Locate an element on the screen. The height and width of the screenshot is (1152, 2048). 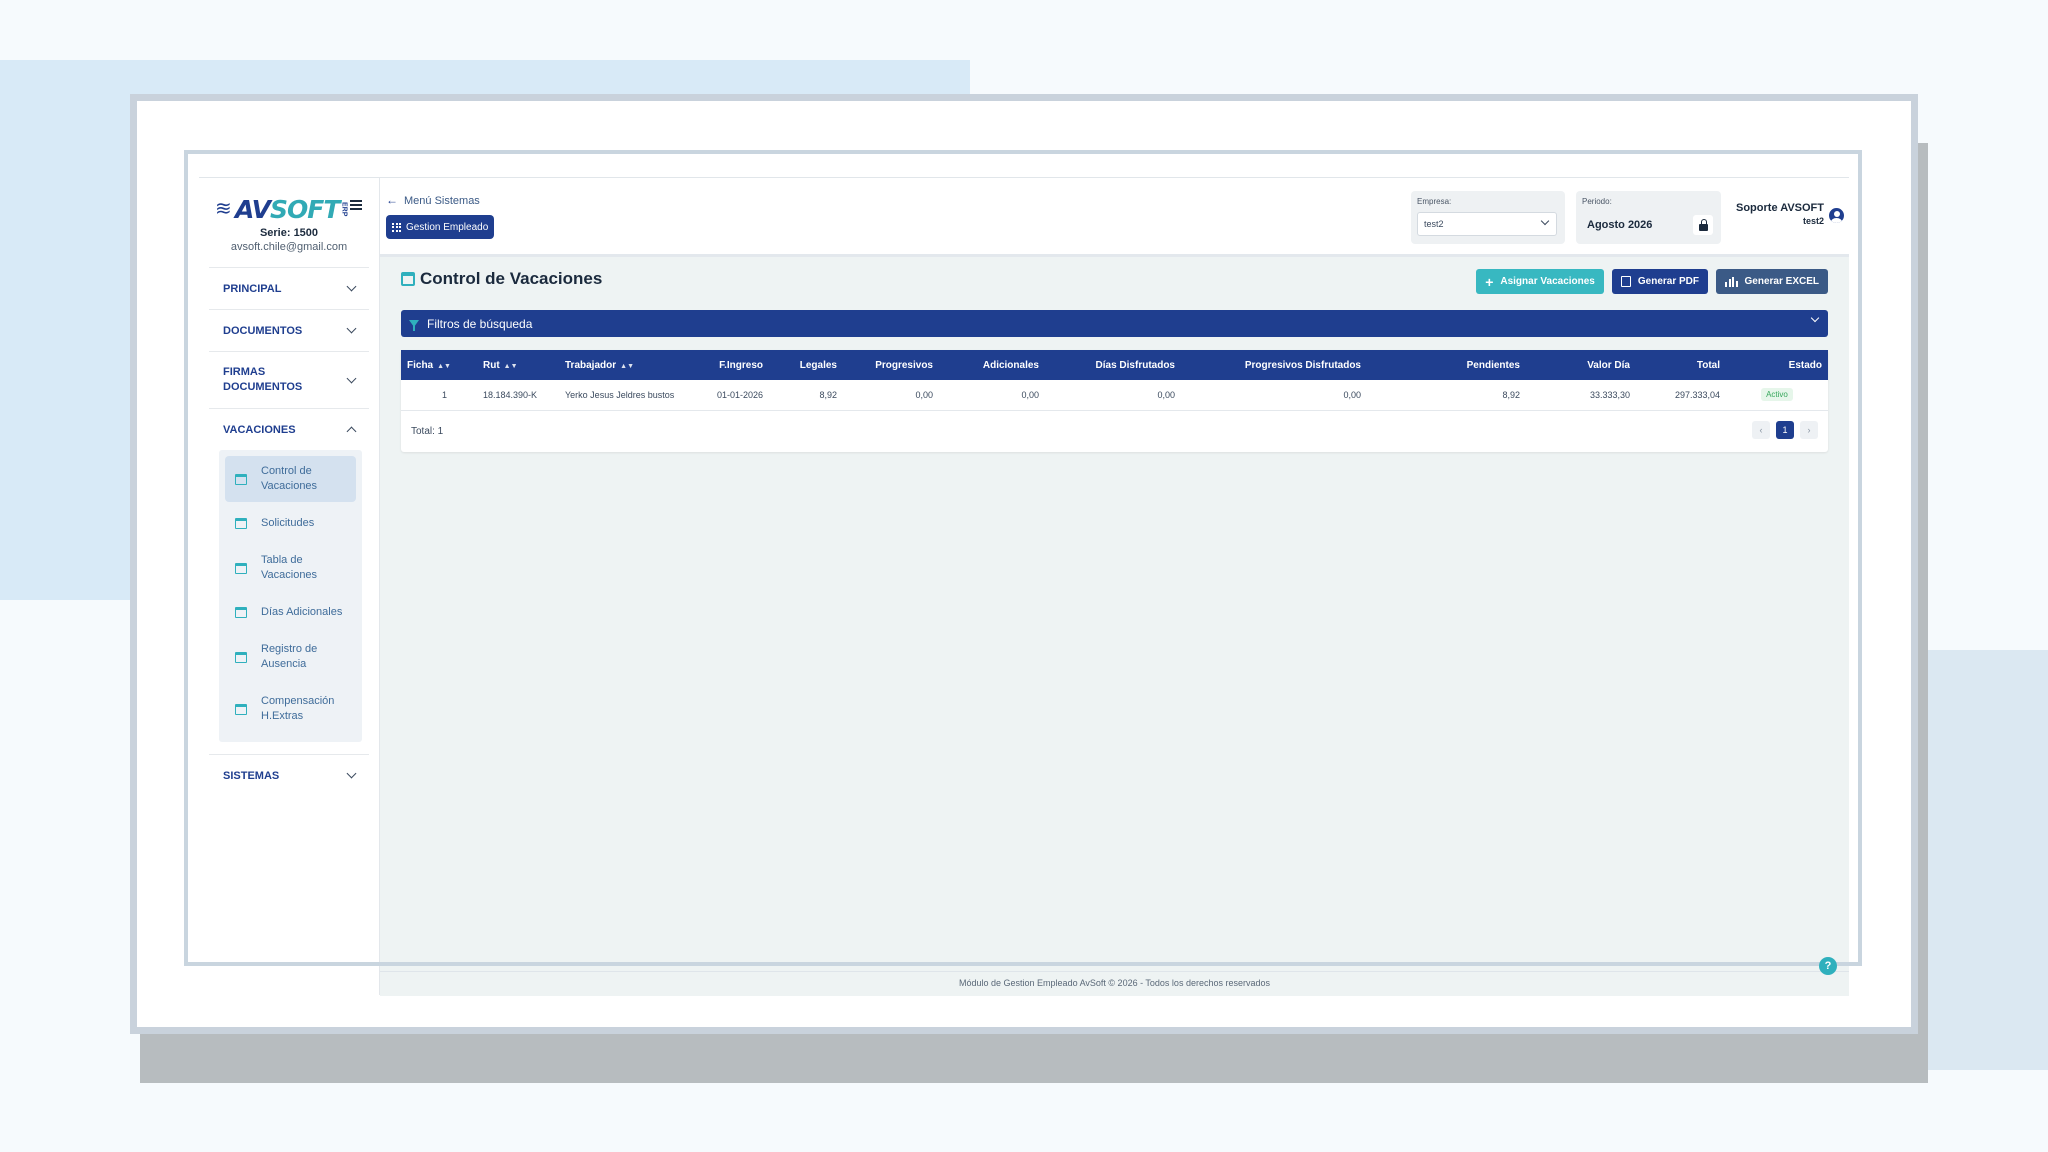
nav-head-firmas-documentos: FIRMAS DOCUMENTOS is located at coordinates (289, 380).